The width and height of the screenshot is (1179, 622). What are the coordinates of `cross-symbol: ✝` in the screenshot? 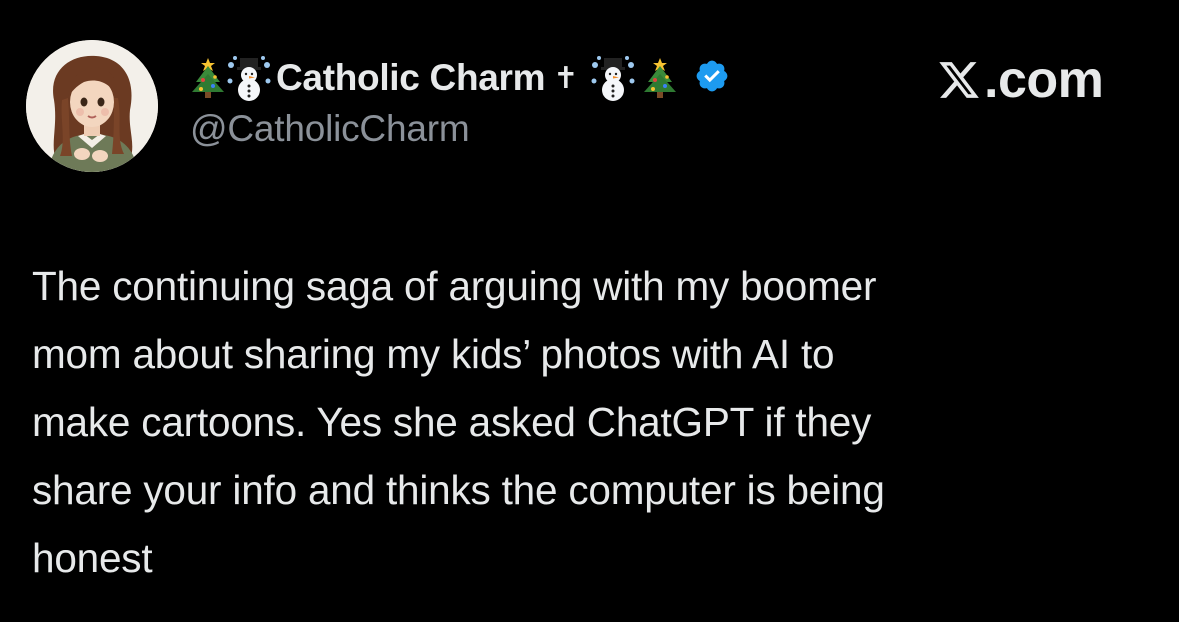 It's located at (566, 78).